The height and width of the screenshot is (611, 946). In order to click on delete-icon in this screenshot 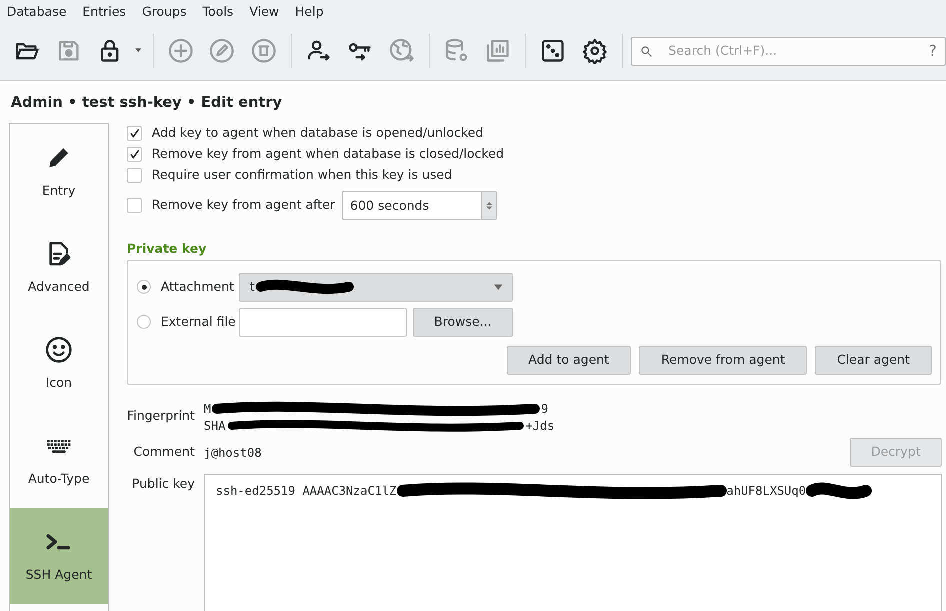, I will do `click(264, 51)`.